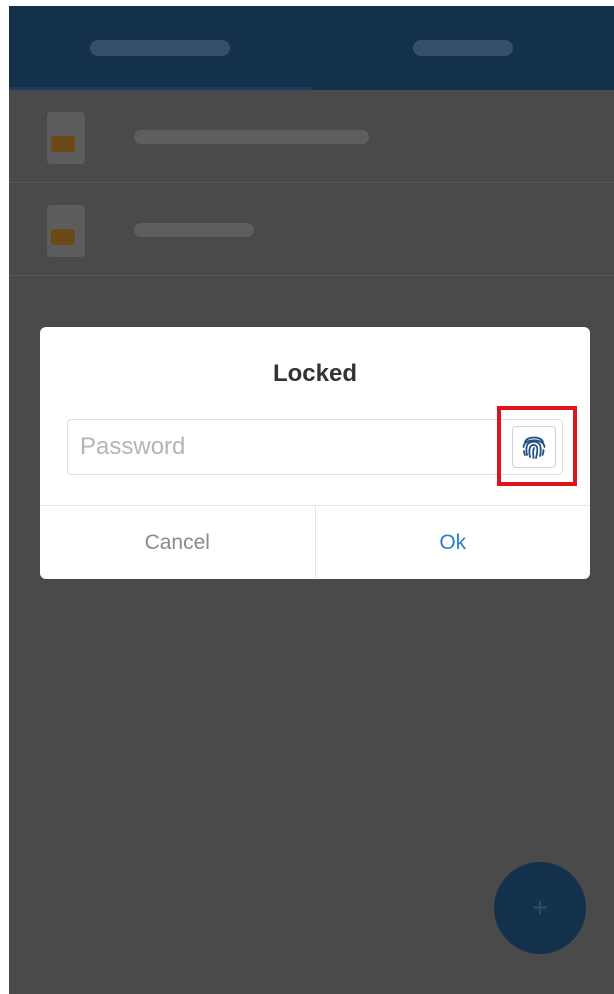  Describe the element at coordinates (290, 447) in the screenshot. I see `password-input` at that location.